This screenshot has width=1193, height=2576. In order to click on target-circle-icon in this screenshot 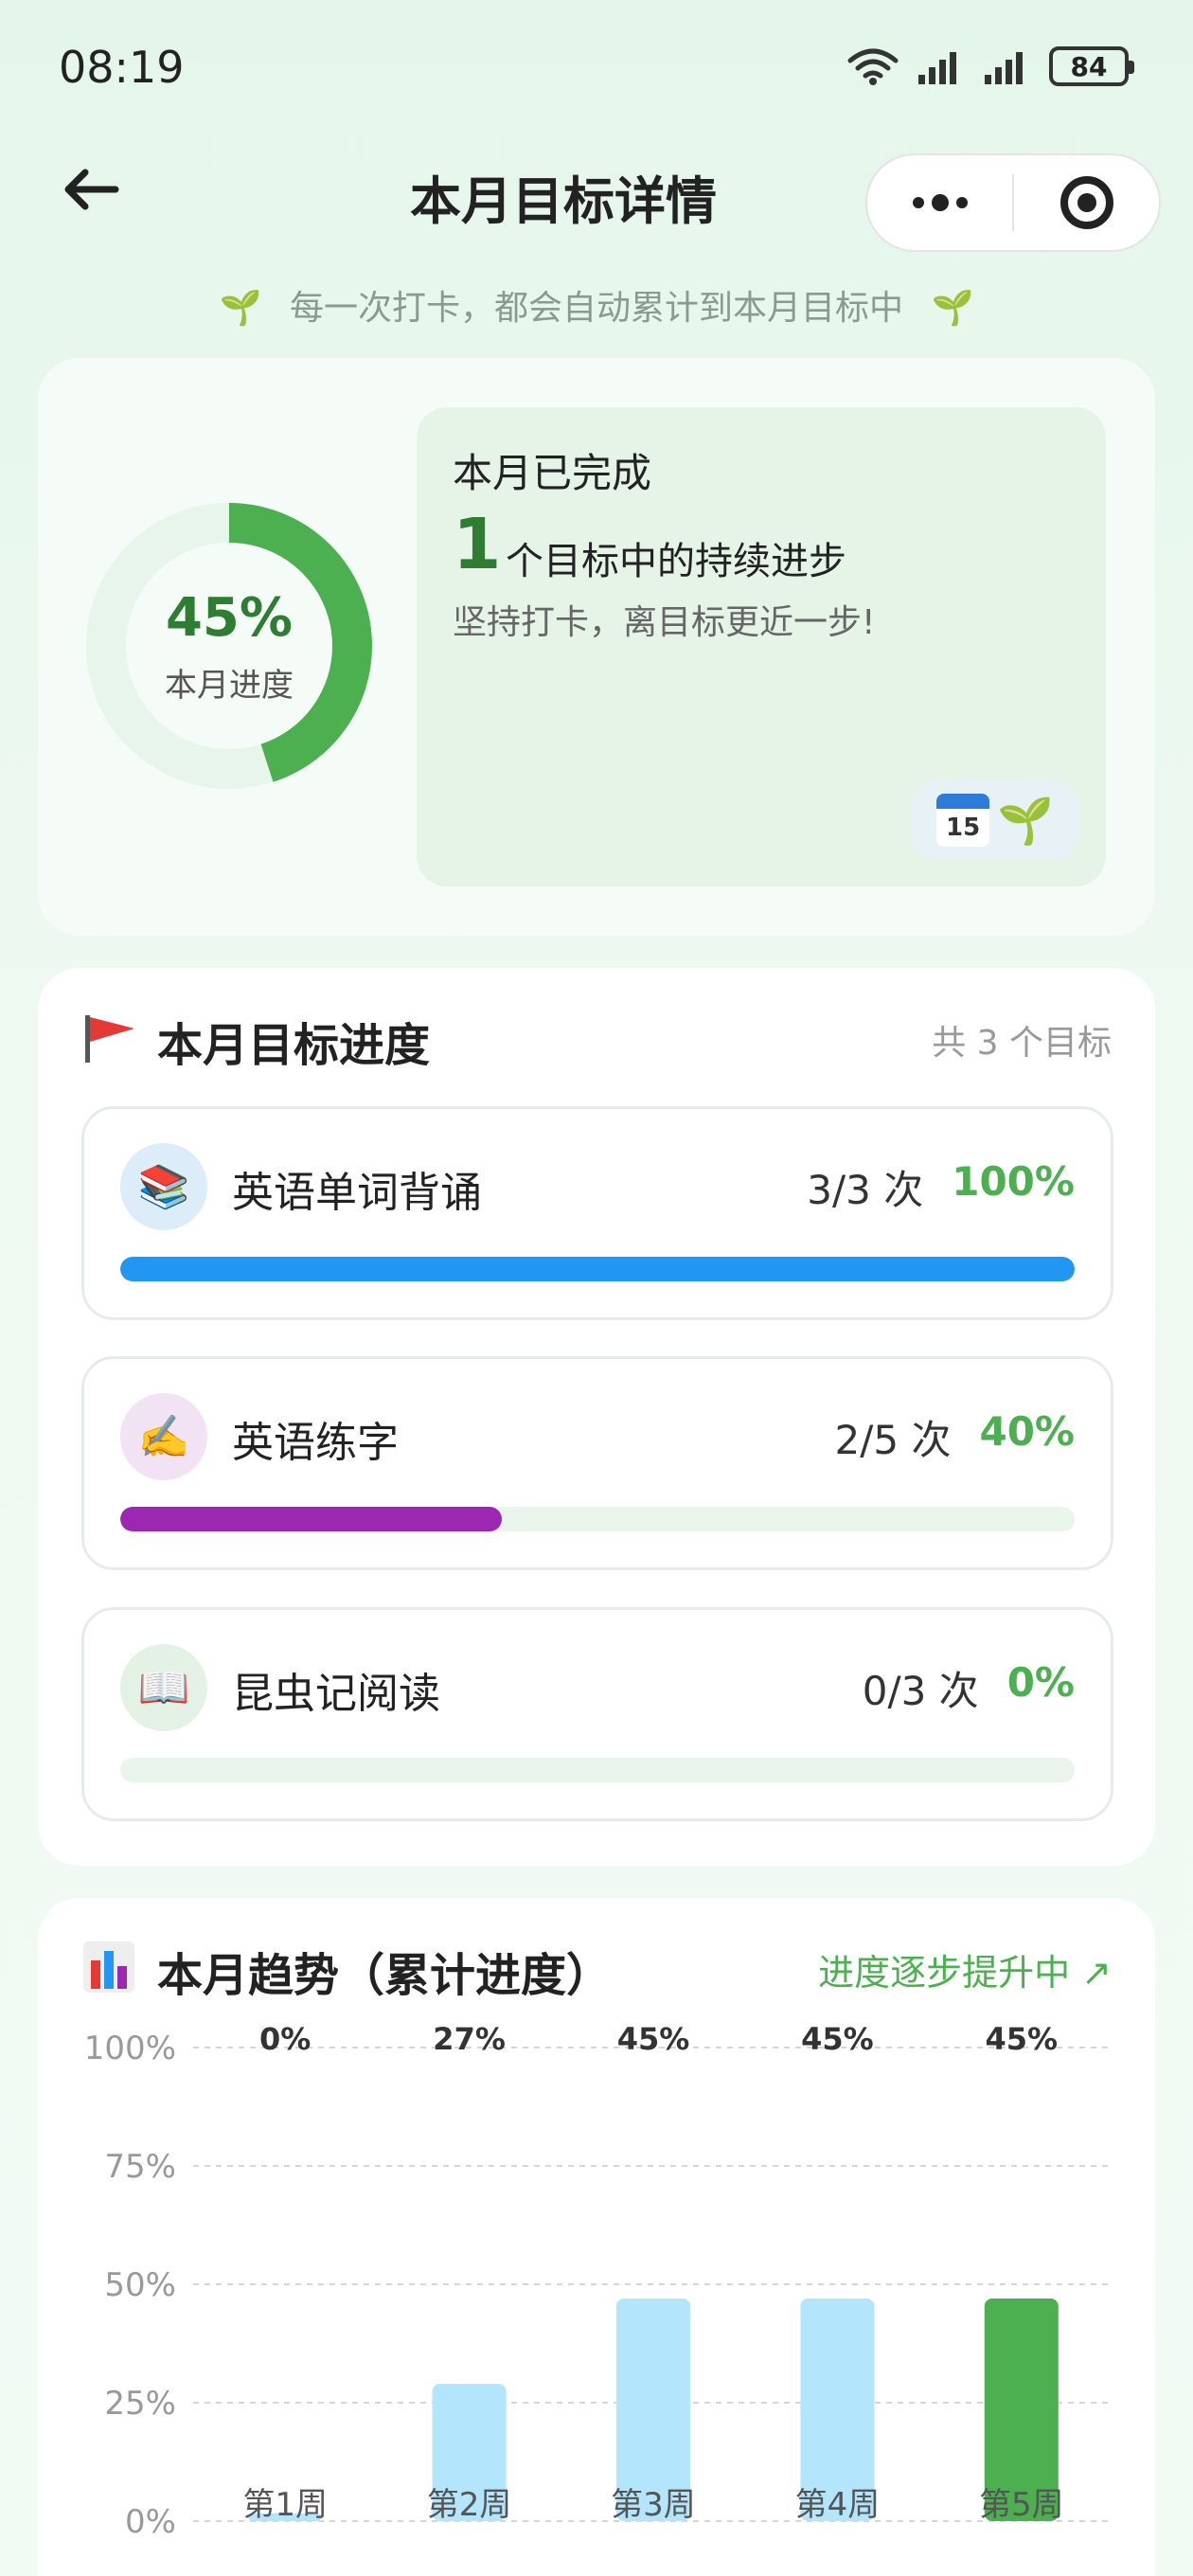, I will do `click(1086, 202)`.